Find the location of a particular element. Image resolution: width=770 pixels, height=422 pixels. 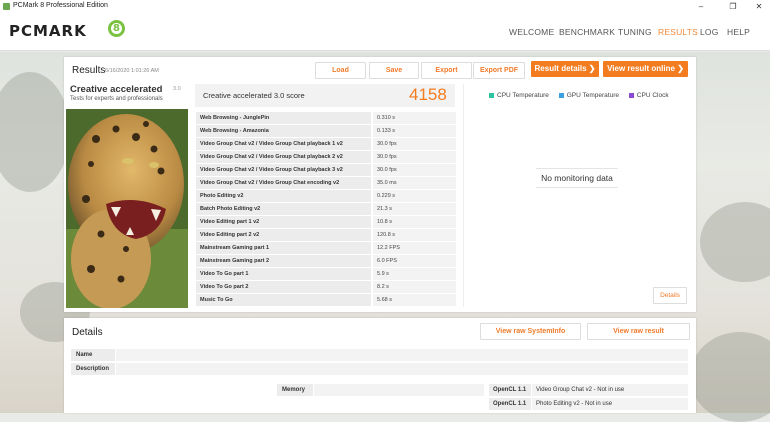

maximize-button: ❐ is located at coordinates (733, 6).